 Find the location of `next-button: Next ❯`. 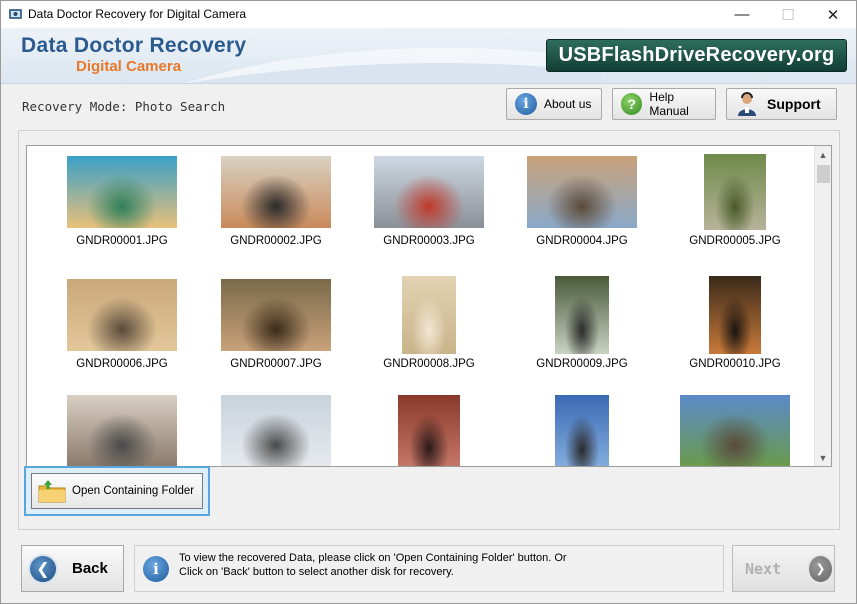

next-button: Next ❯ is located at coordinates (783, 568).